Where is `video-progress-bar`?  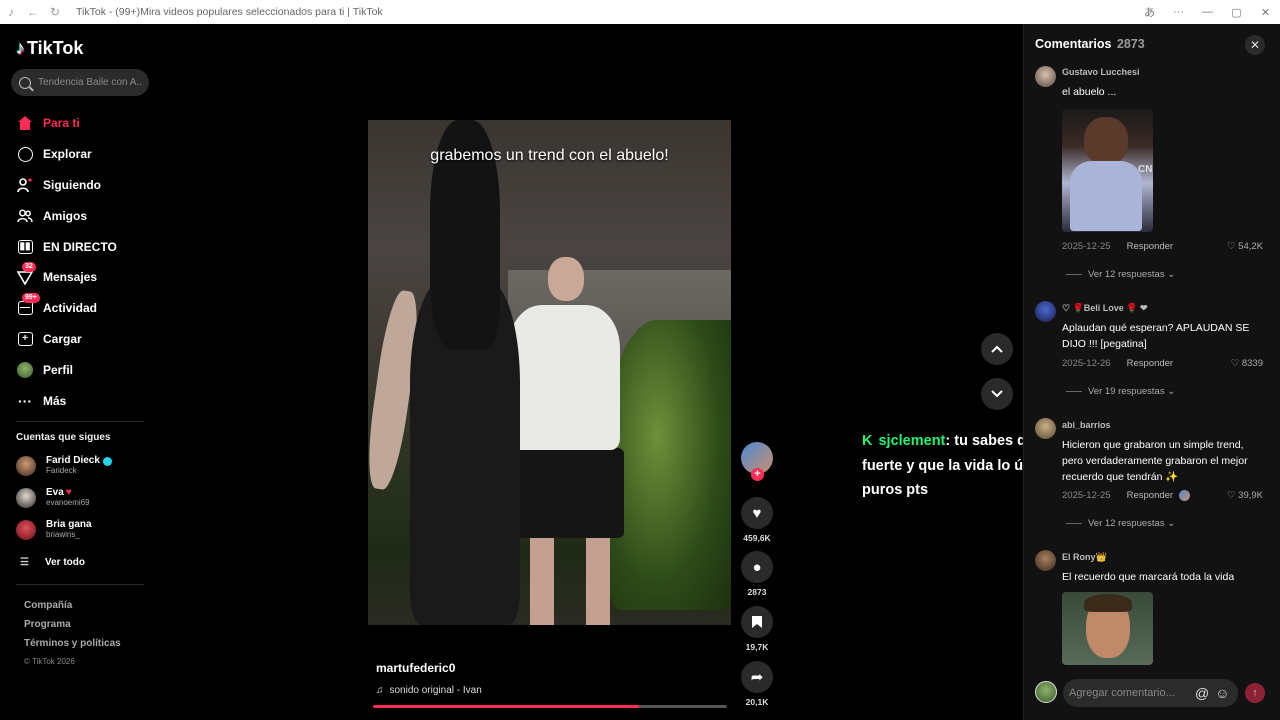
video-progress-bar is located at coordinates (550, 706).